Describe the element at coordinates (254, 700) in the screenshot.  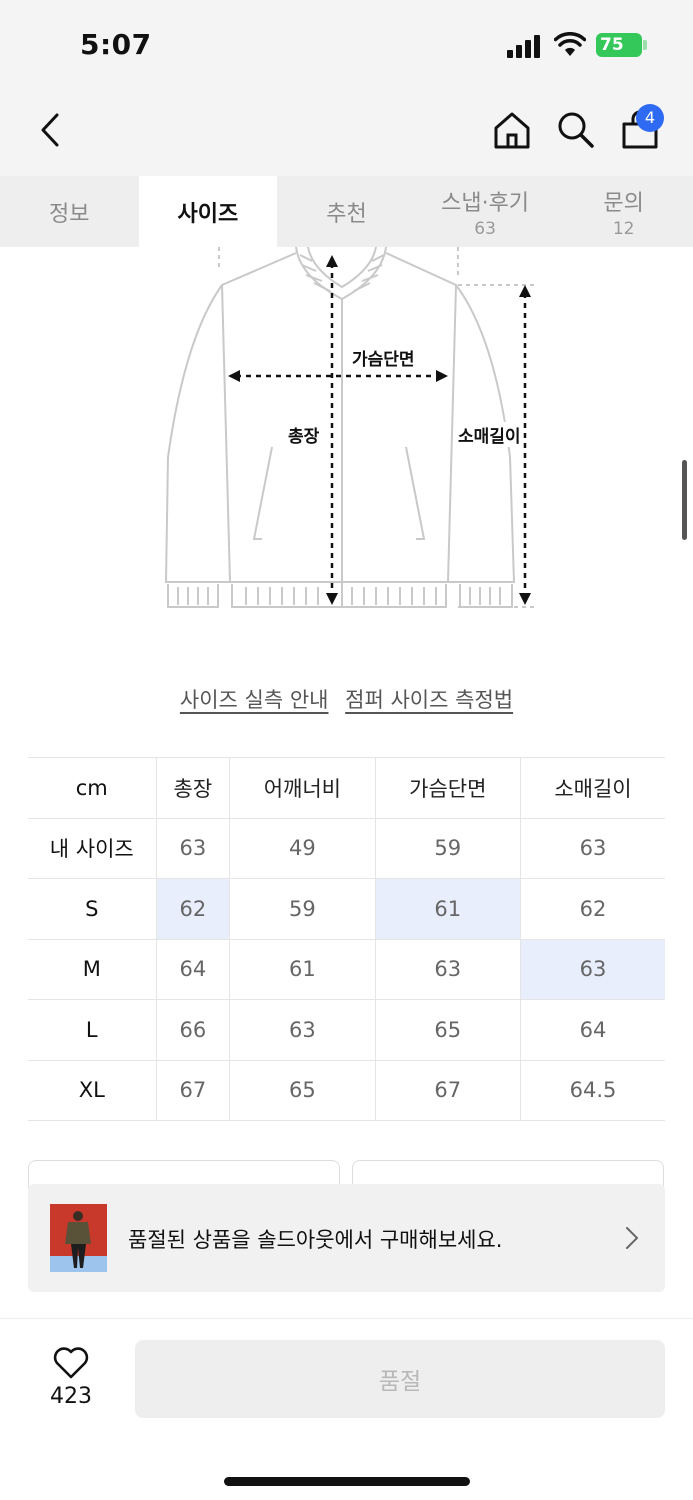
I see `size-guide-link: 사이즈 실측 안내` at that location.